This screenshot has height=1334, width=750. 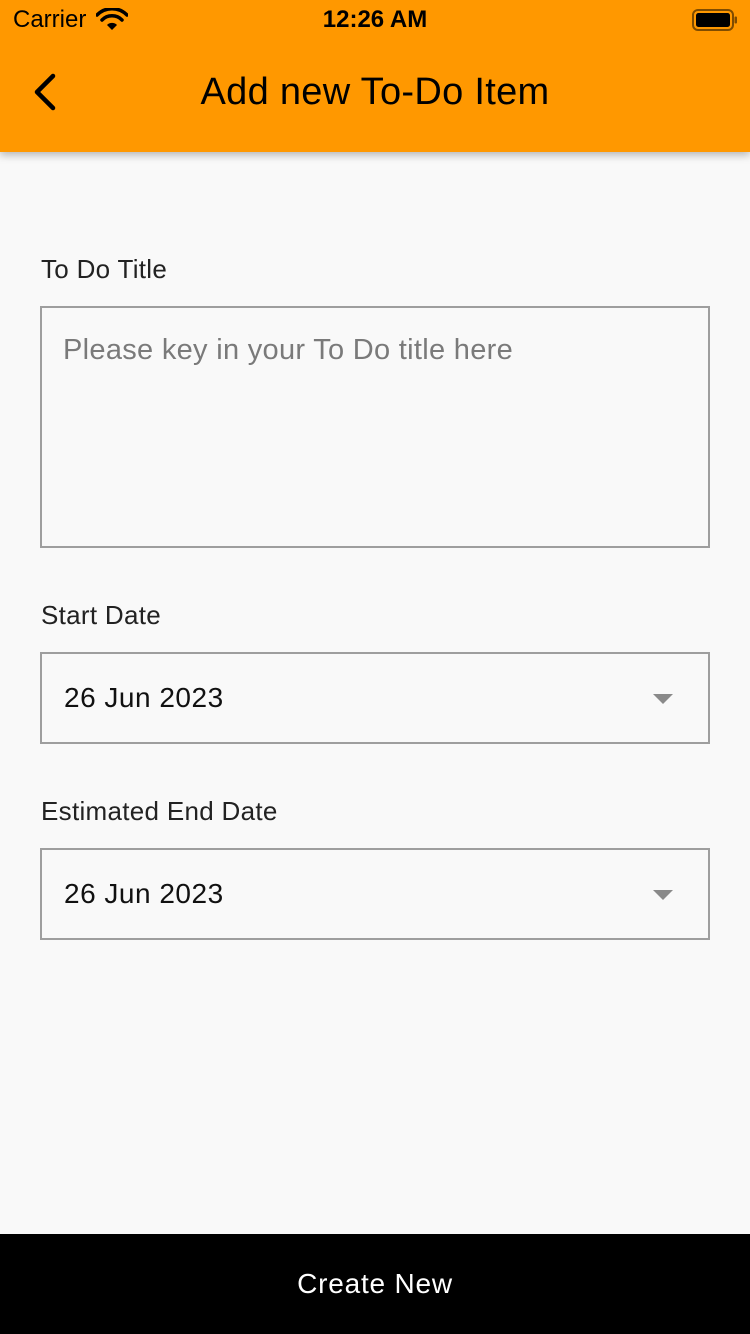 I want to click on start-date-dropdown: 26 Jun 2023, so click(x=375, y=698).